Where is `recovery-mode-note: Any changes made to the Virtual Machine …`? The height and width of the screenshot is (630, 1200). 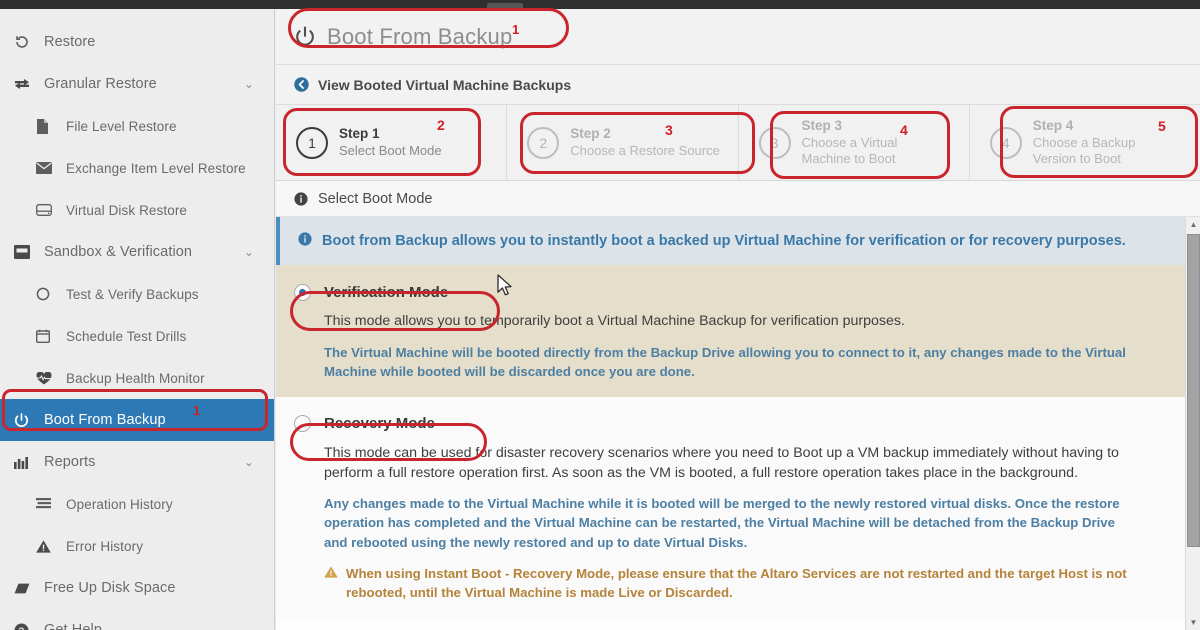
recovery-mode-note: Any changes made to the Virtual Machine … is located at coordinates (722, 523).